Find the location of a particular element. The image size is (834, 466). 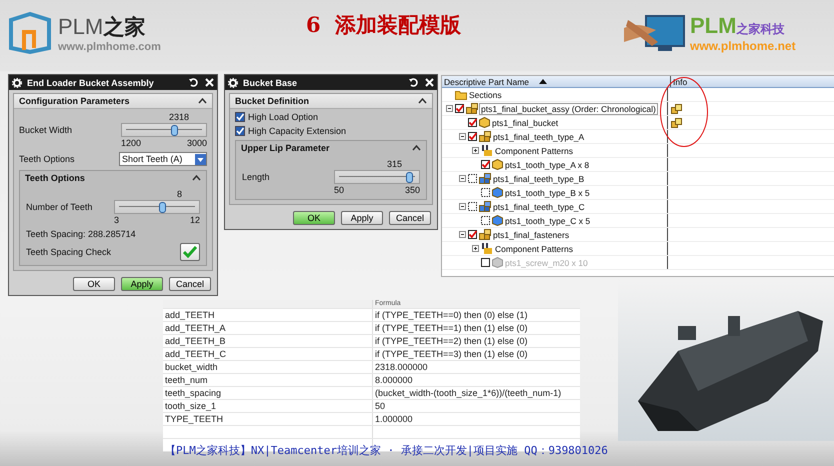

tree-row: pts1_tooth_type_A x 8 is located at coordinates (638, 165).